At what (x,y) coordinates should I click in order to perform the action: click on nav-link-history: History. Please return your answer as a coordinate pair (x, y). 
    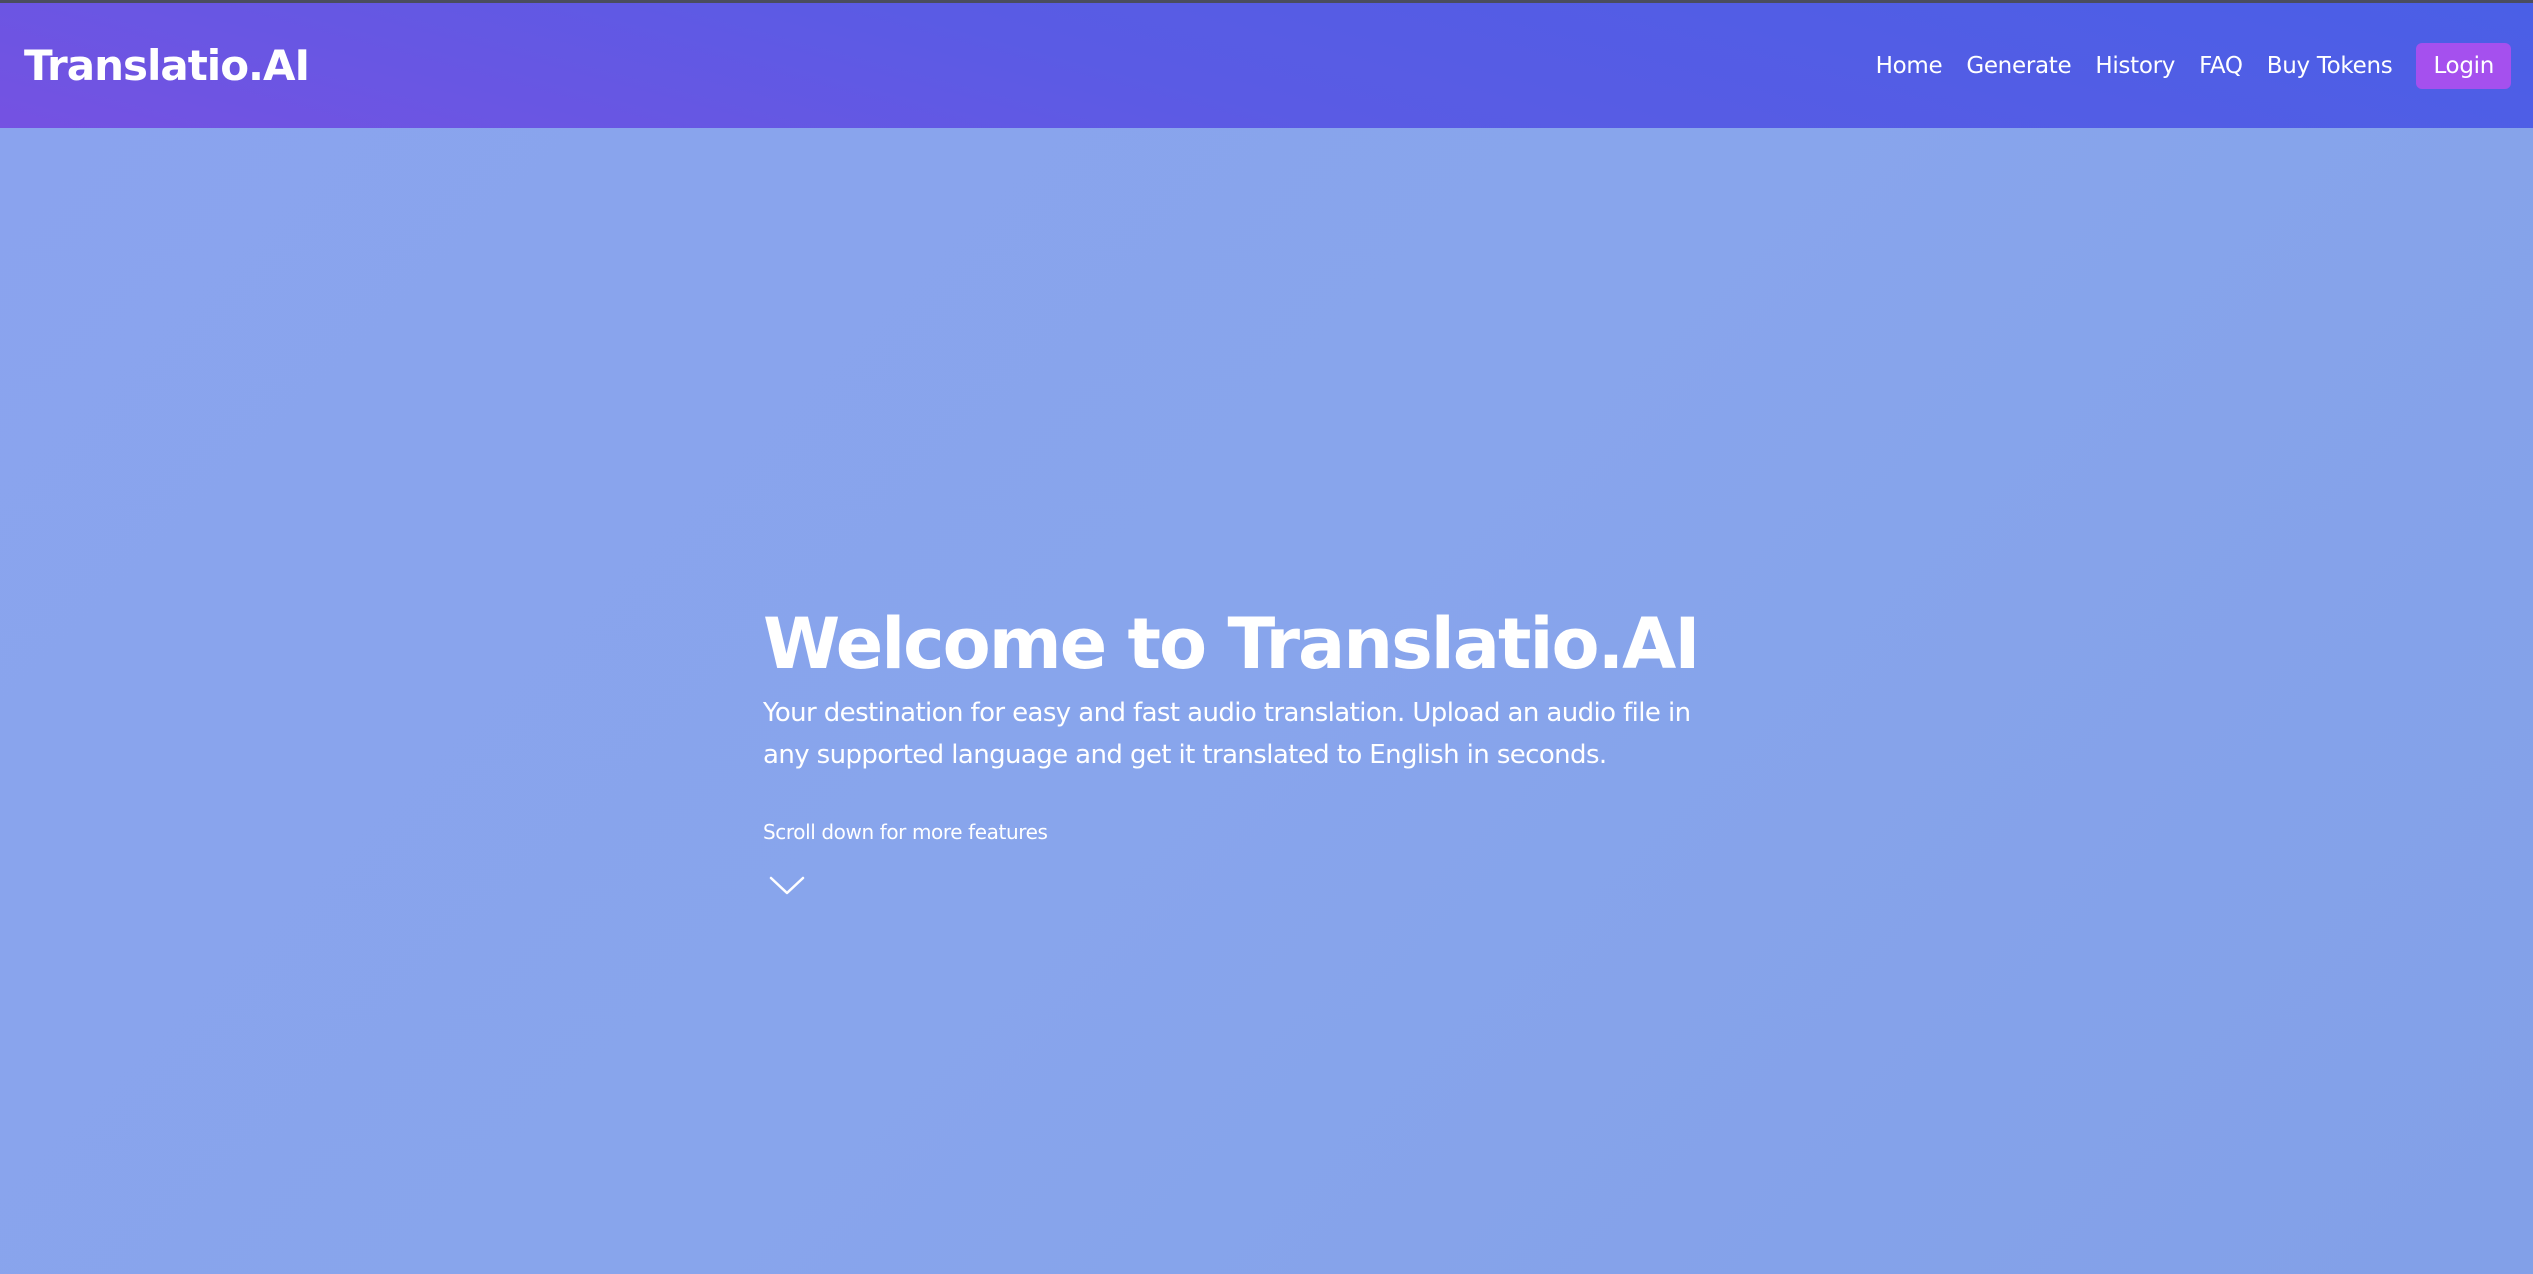
    Looking at the image, I should click on (2135, 66).